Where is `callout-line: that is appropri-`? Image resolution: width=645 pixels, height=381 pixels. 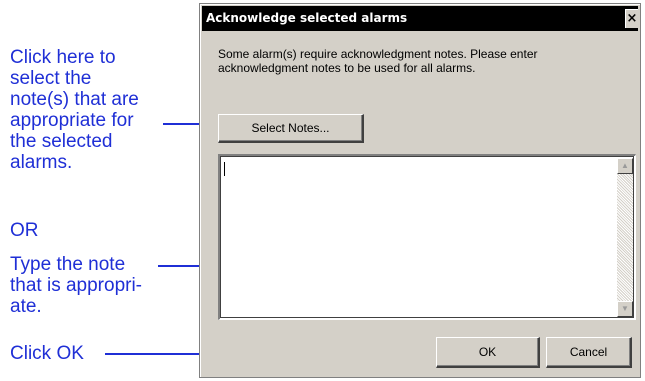 callout-line: that is appropri- is located at coordinates (76, 285).